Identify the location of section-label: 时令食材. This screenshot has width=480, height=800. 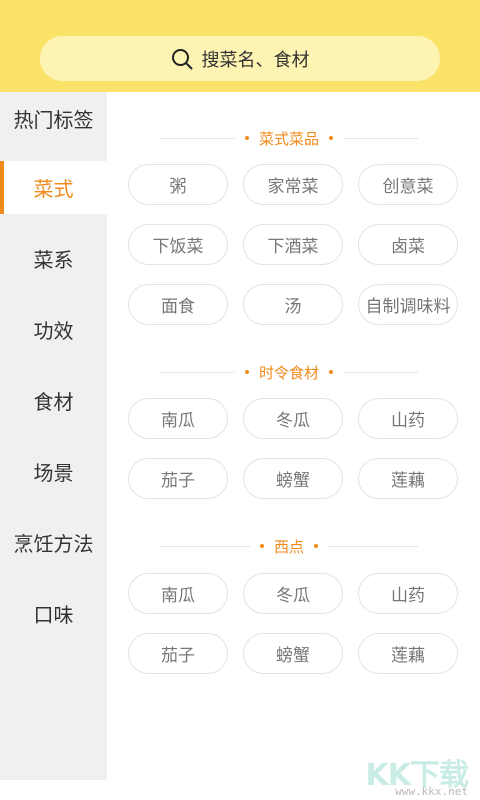
(289, 372).